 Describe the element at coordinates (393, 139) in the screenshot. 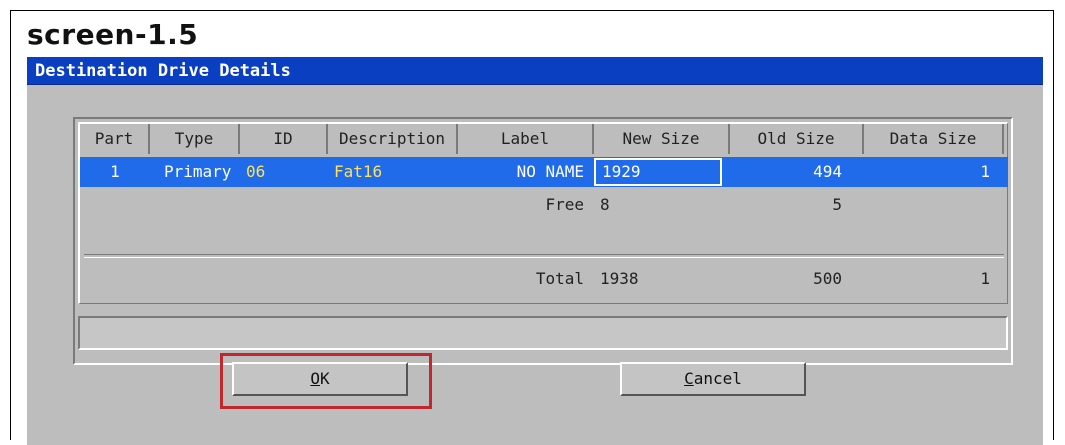

I see `column-header-description: Description` at that location.